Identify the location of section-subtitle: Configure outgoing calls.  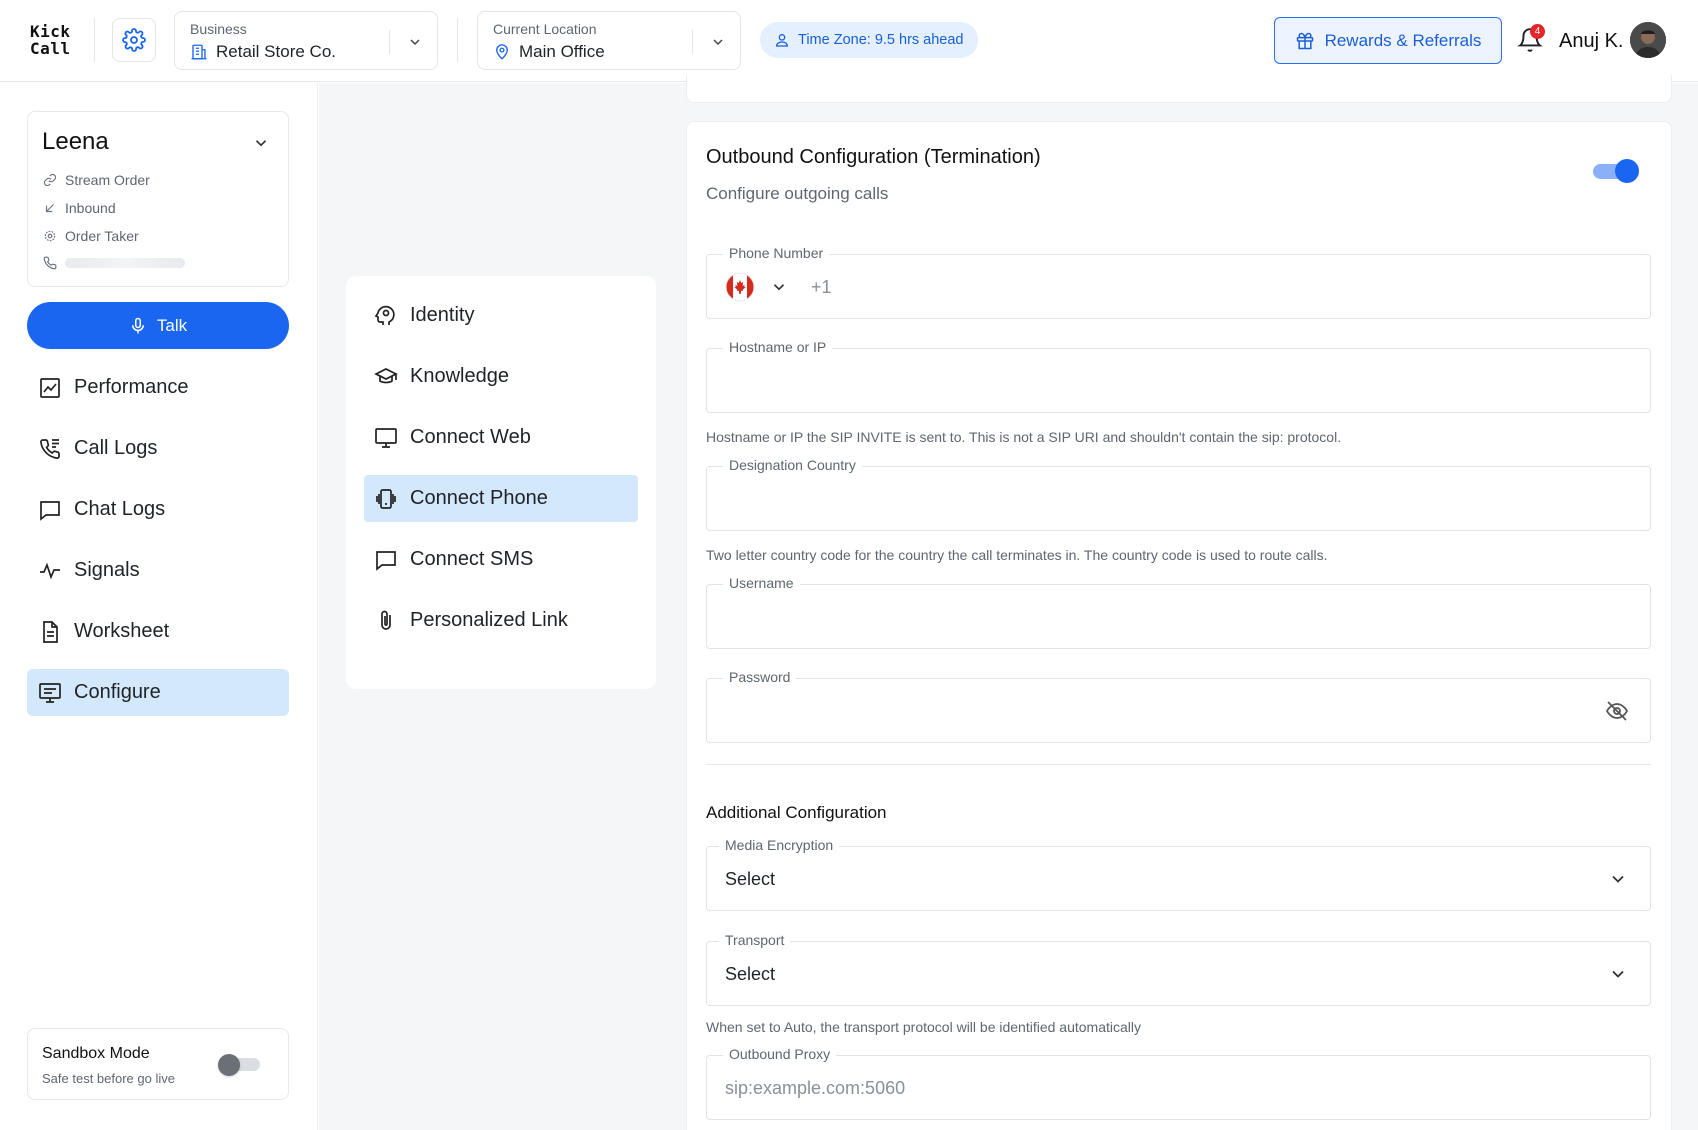
(797, 193).